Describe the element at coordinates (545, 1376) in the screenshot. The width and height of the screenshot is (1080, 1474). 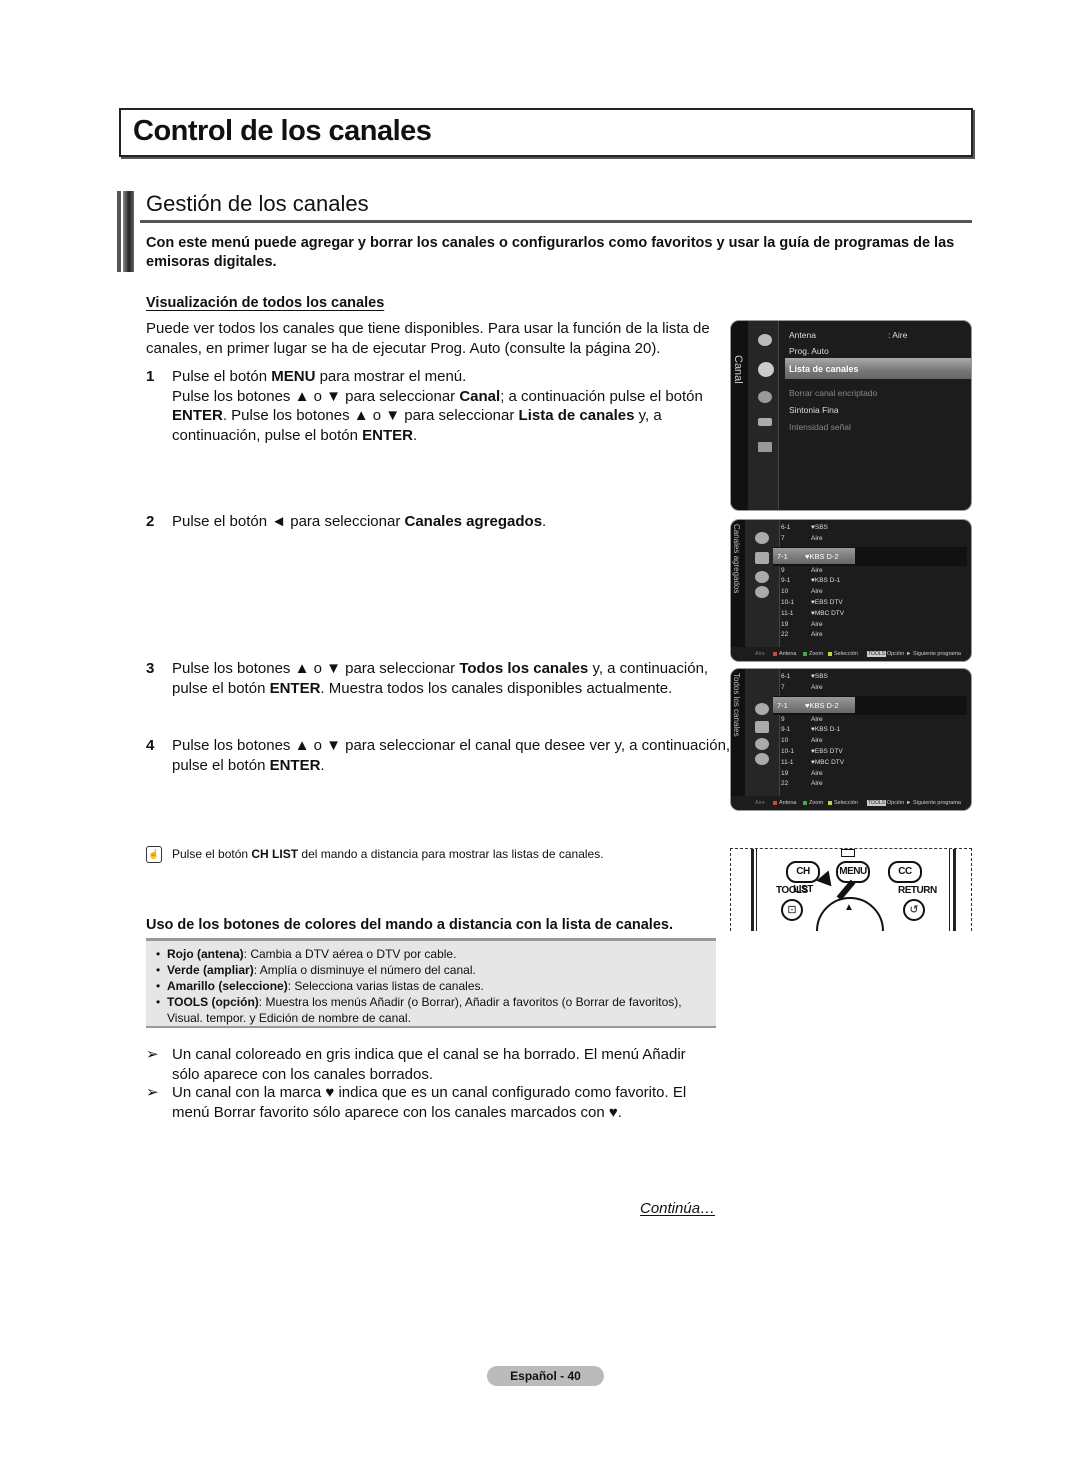
I see `page-number-badge: Español - 40` at that location.